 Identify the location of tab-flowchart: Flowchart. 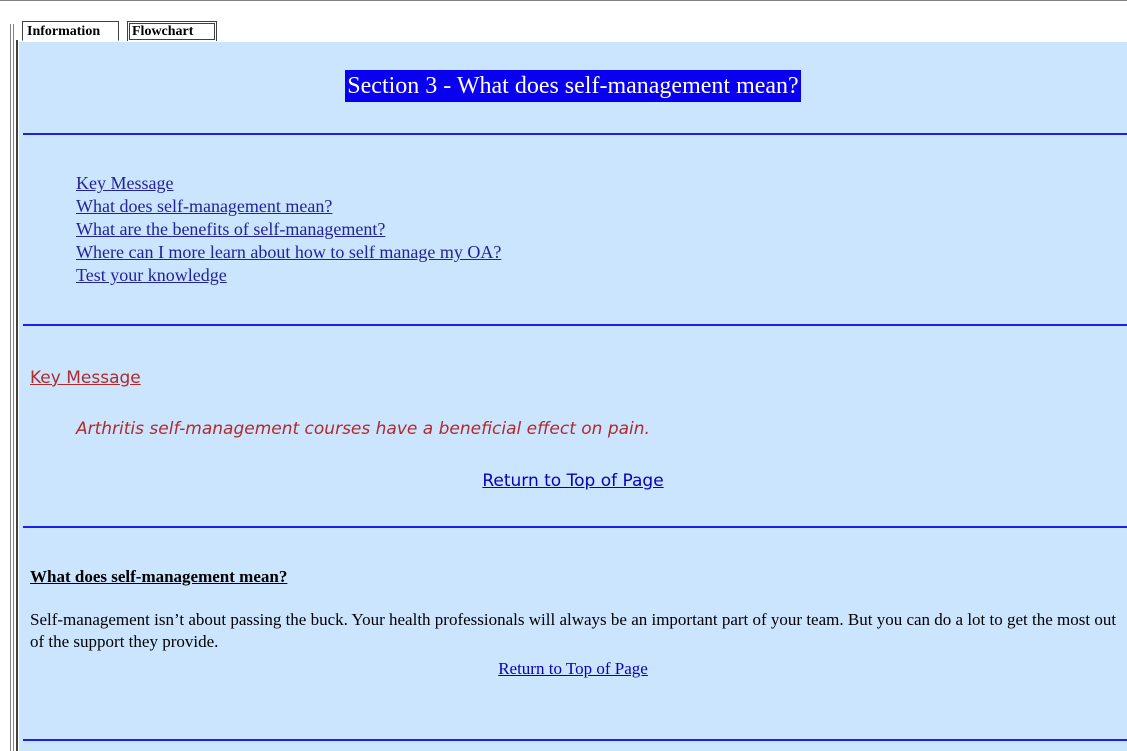
(172, 31).